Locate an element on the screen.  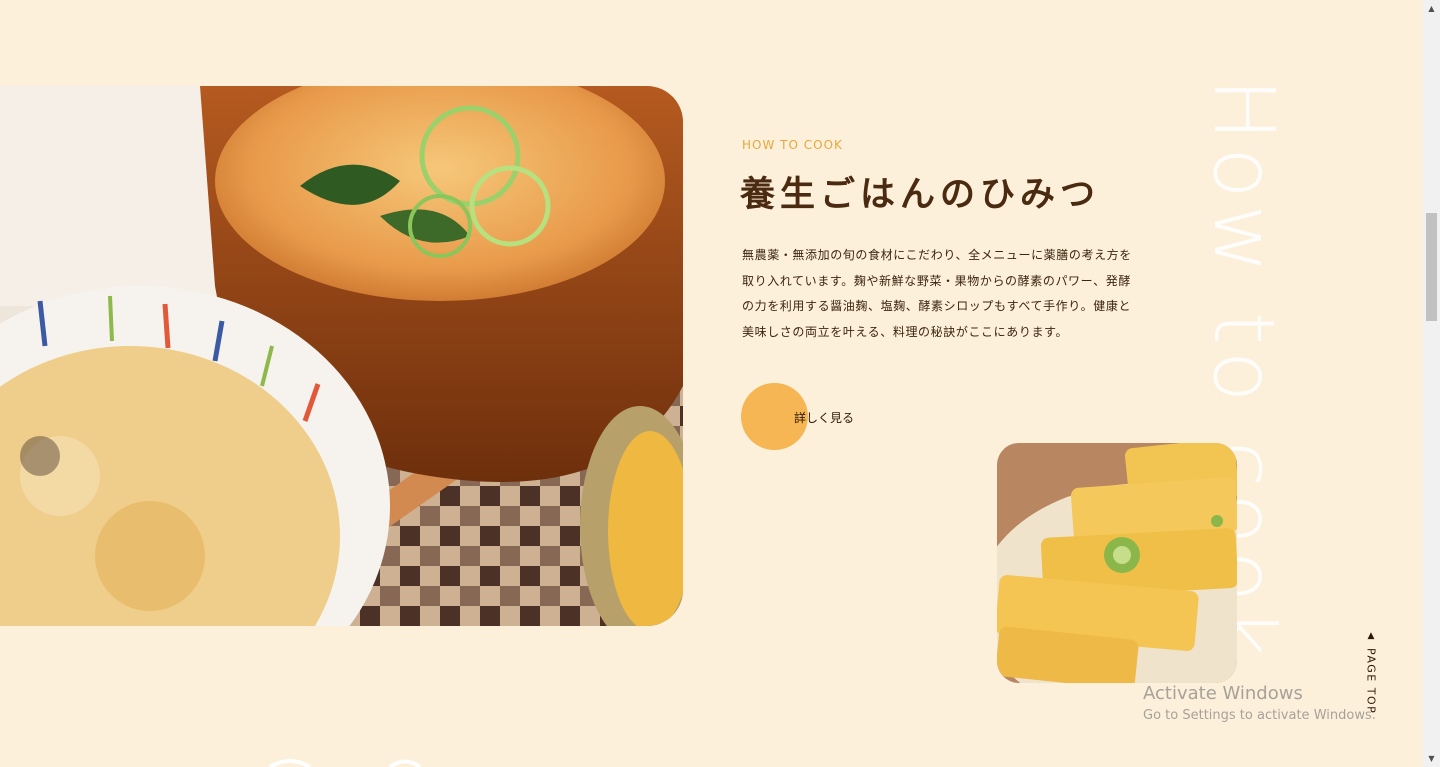
arrow-up-icon: ▲ is located at coordinates (1371, 636).